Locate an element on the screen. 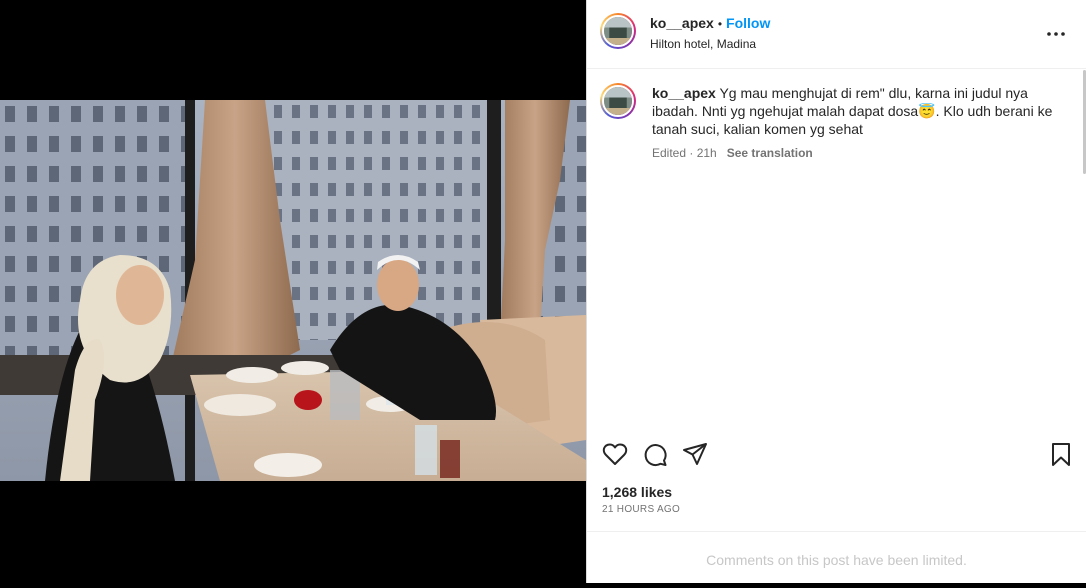 The image size is (1086, 588). see-translation-button: See translation is located at coordinates (770, 153).